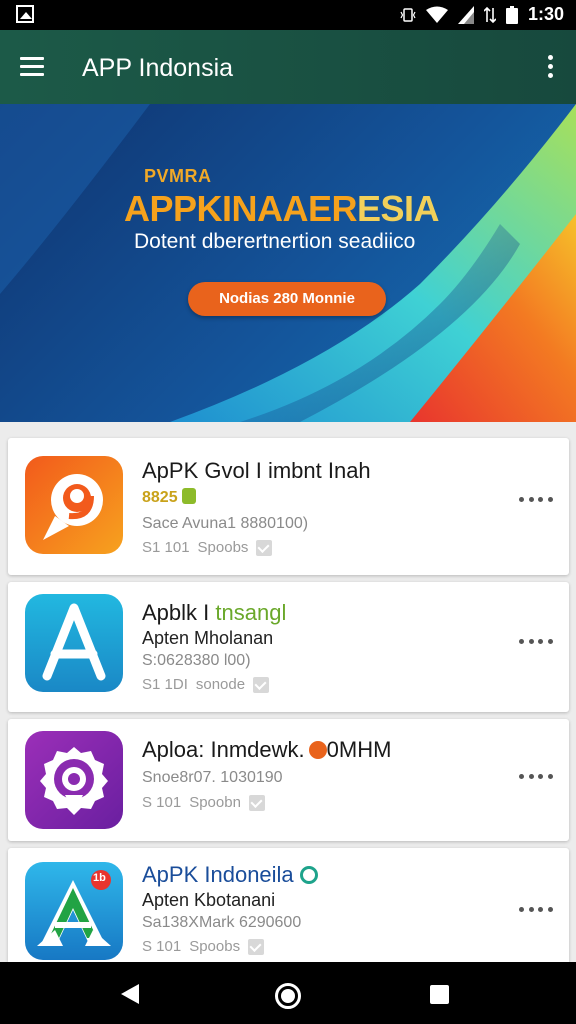 The height and width of the screenshot is (1024, 576). I want to click on app-name-suffix: 0MHM, so click(359, 749).